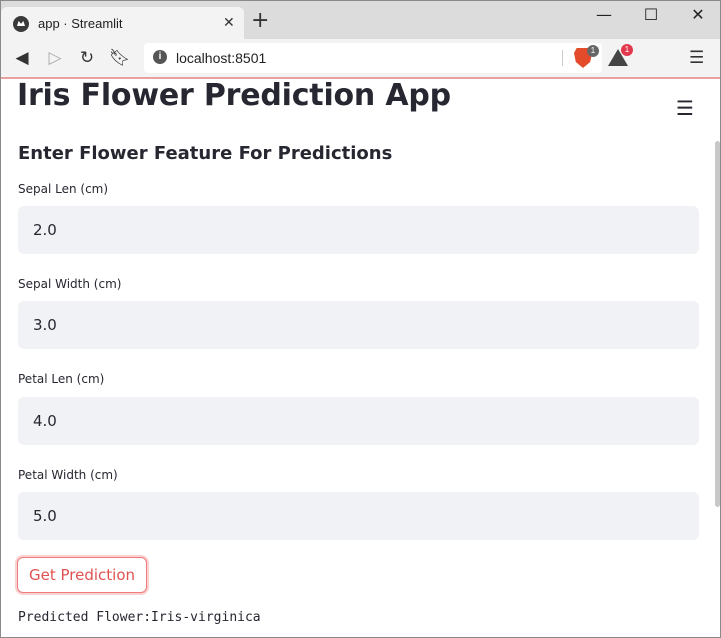 The width and height of the screenshot is (721, 638). What do you see at coordinates (358, 516) in the screenshot?
I see `petal-width-input` at bounding box center [358, 516].